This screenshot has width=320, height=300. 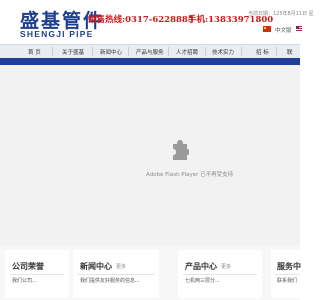 What do you see at coordinates (201, 266) in the screenshot?
I see `panel-title: 产品中心` at bounding box center [201, 266].